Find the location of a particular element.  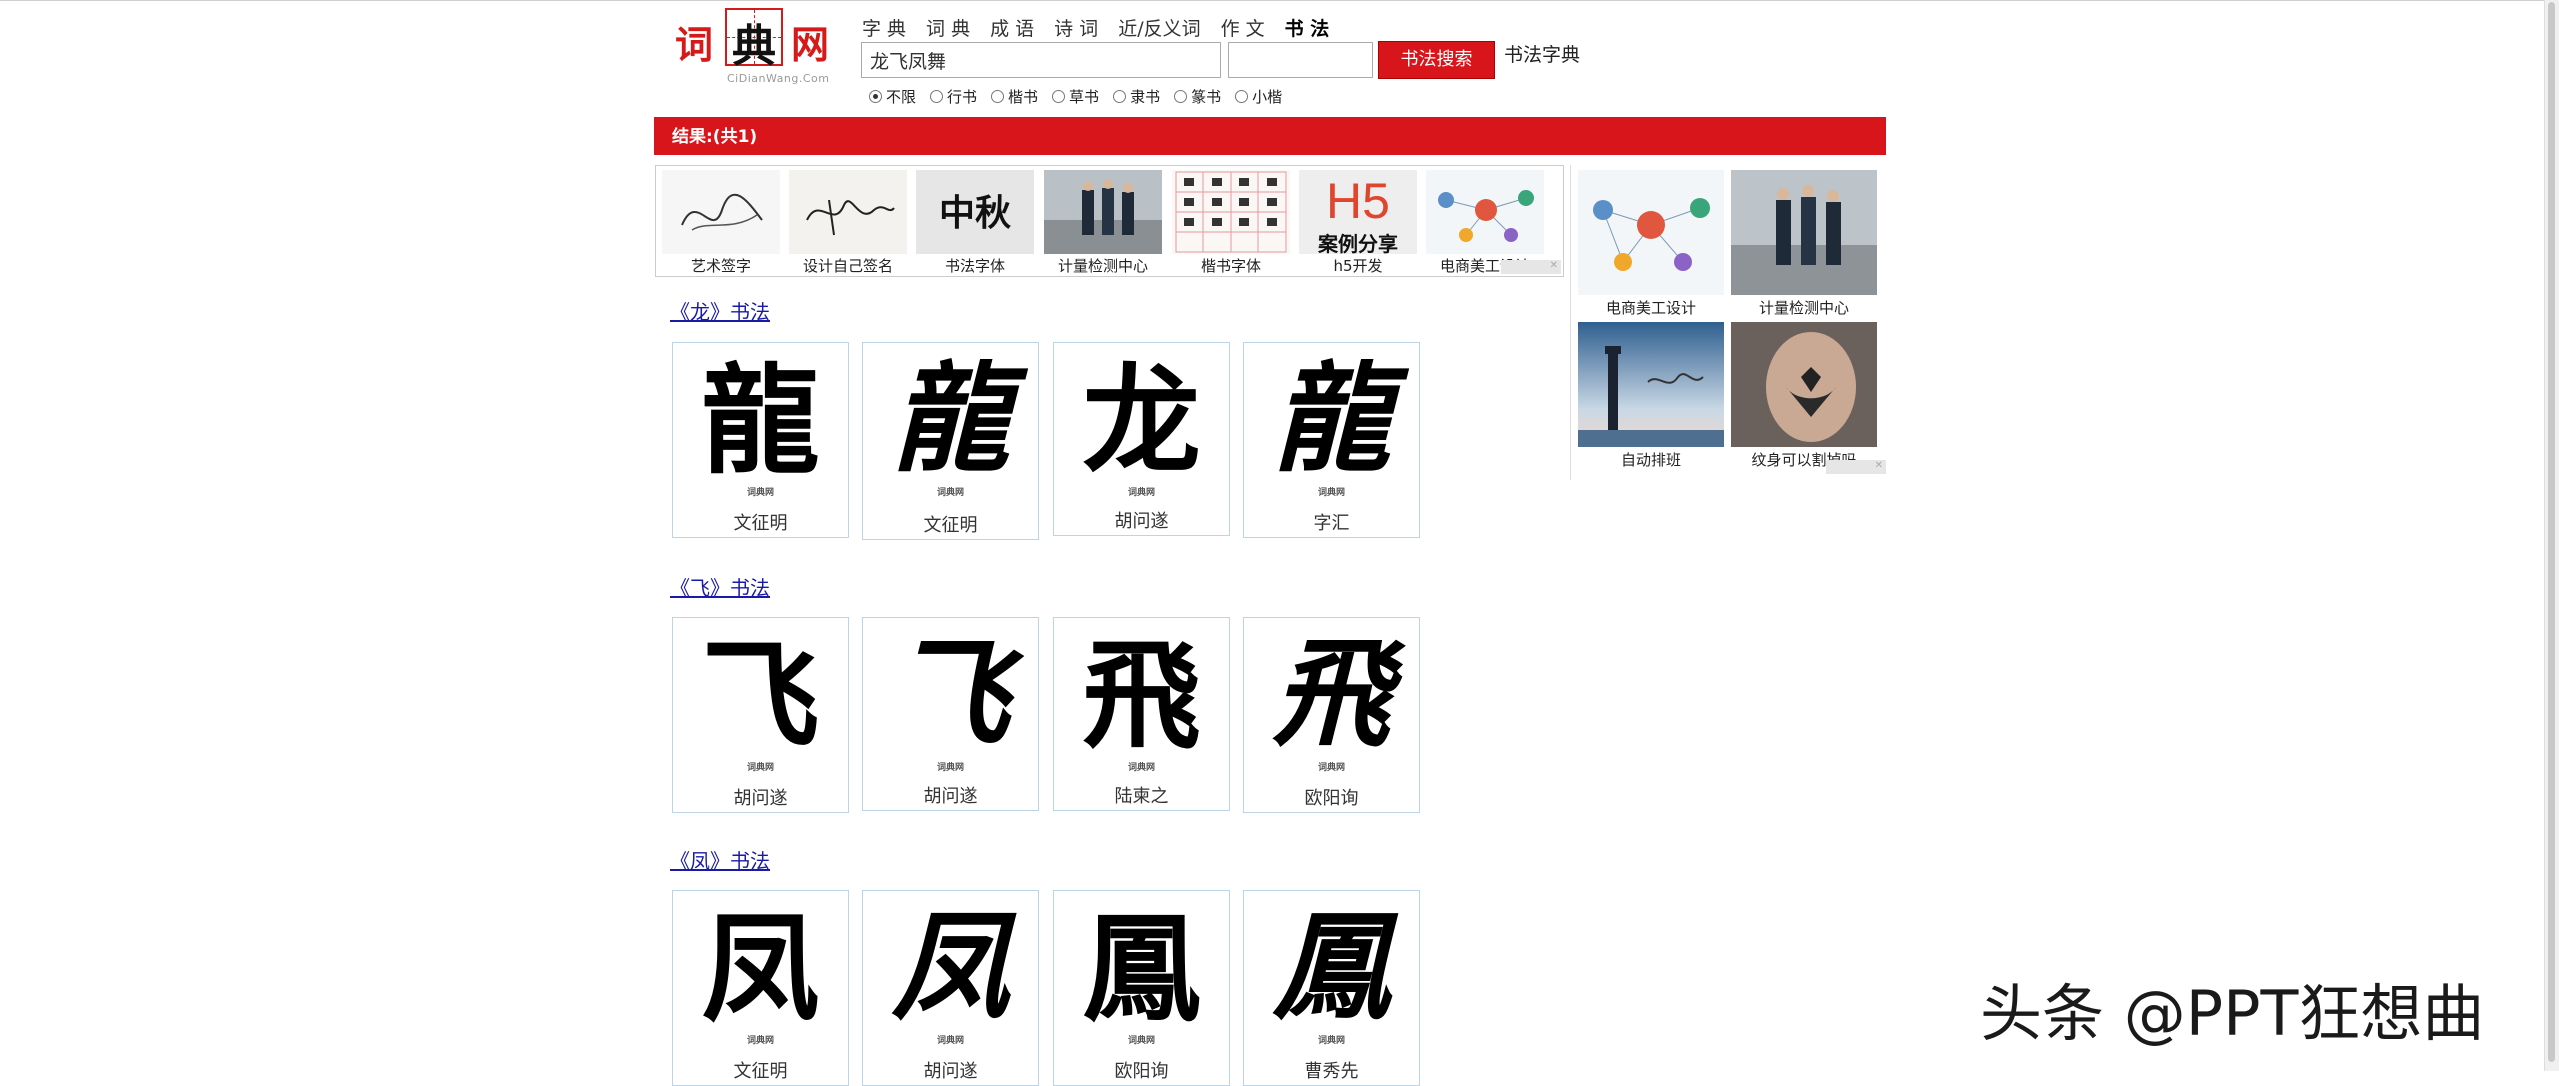

ad-tile: 楷书字体 is located at coordinates (1231, 223).